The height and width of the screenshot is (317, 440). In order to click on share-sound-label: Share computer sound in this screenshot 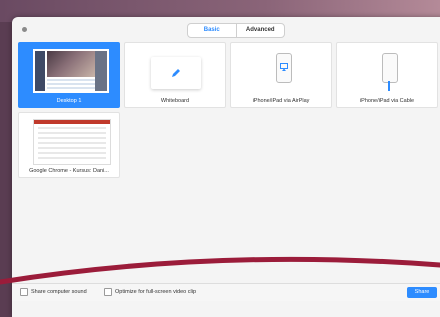, I will do `click(59, 292)`.